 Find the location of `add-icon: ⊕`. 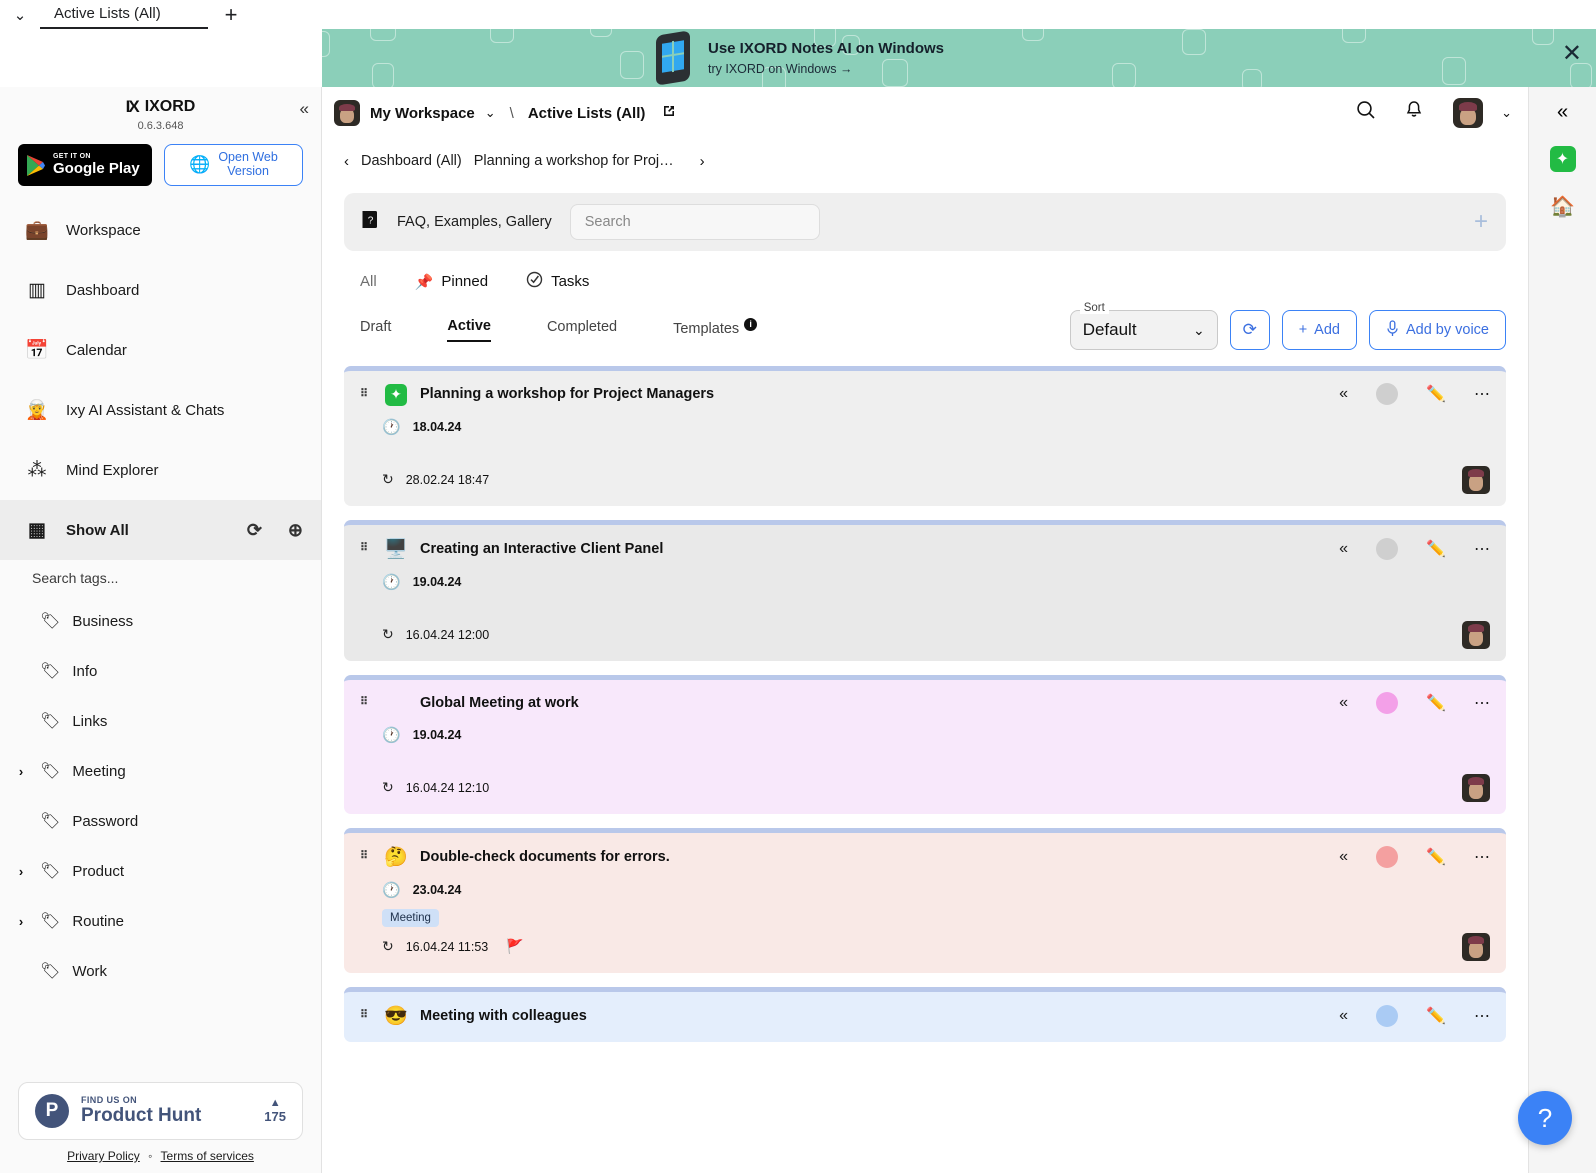

add-icon: ⊕ is located at coordinates (295, 530).